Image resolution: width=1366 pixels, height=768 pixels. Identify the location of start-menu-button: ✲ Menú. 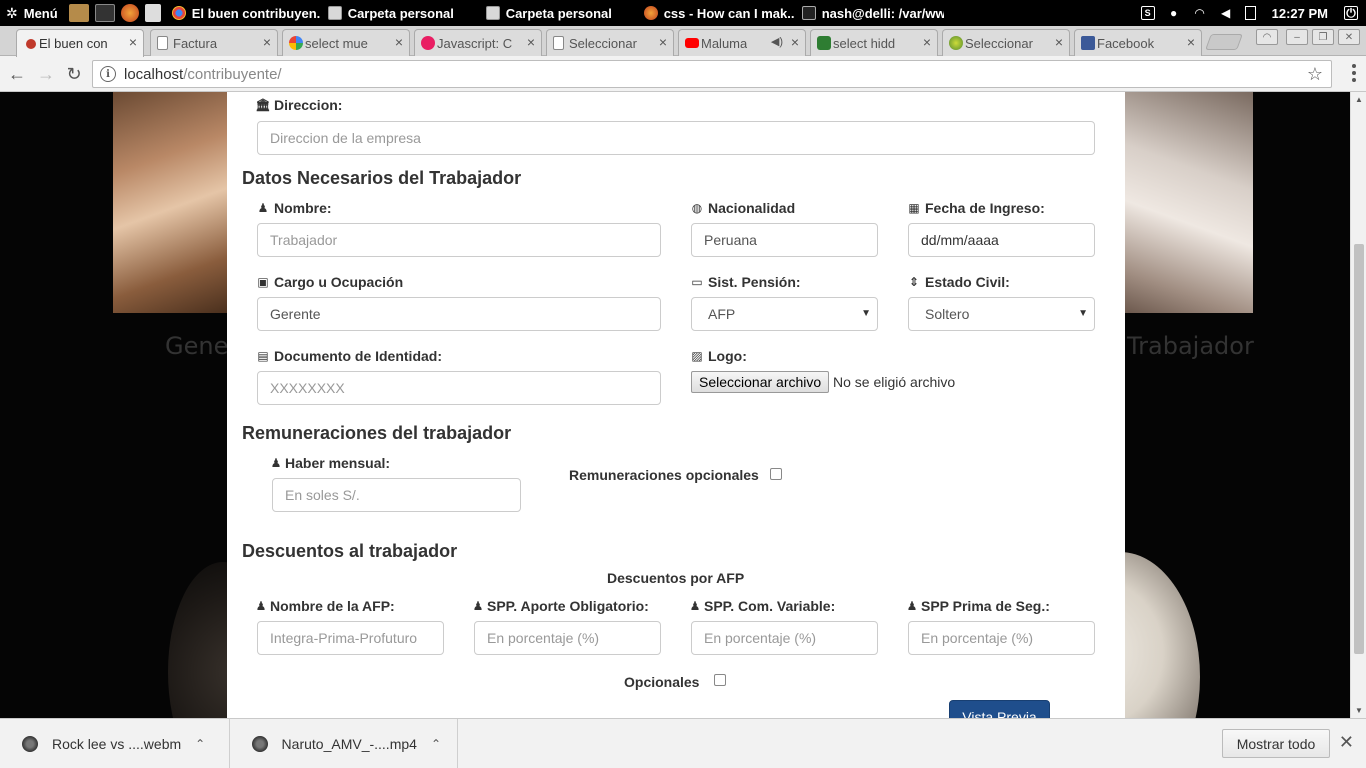
(33, 13).